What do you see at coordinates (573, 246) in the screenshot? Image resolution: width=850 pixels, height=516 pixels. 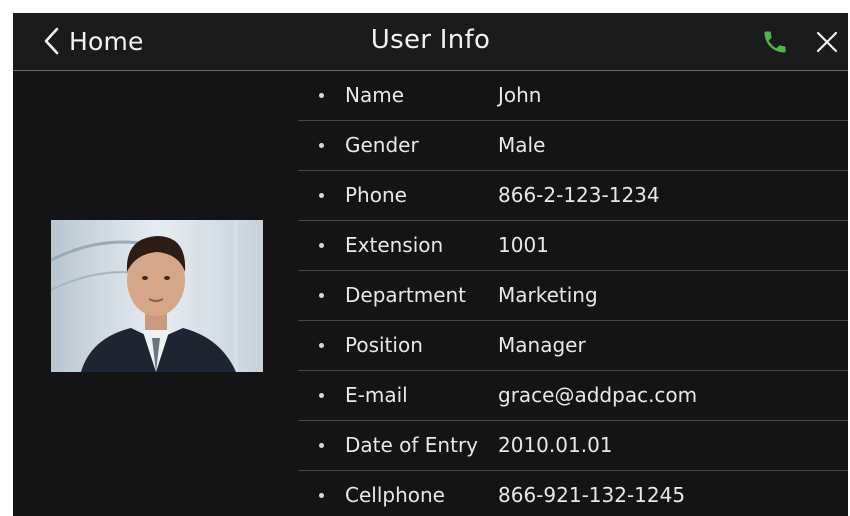 I see `info-row-extension: Extension 1001` at bounding box center [573, 246].